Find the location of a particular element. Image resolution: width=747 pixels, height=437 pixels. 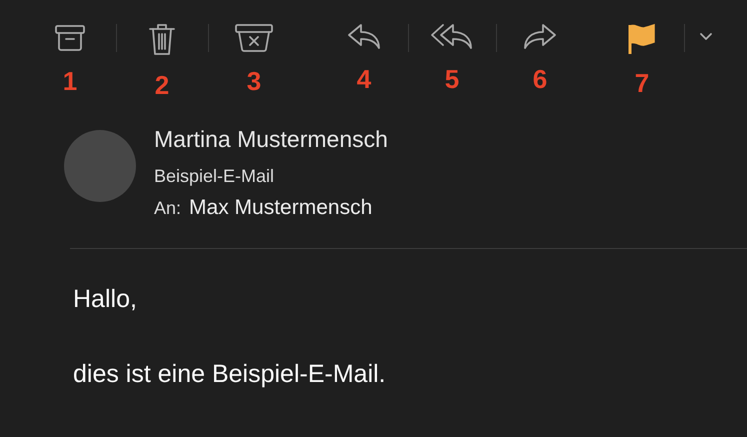

number-label: 3 is located at coordinates (254, 81).